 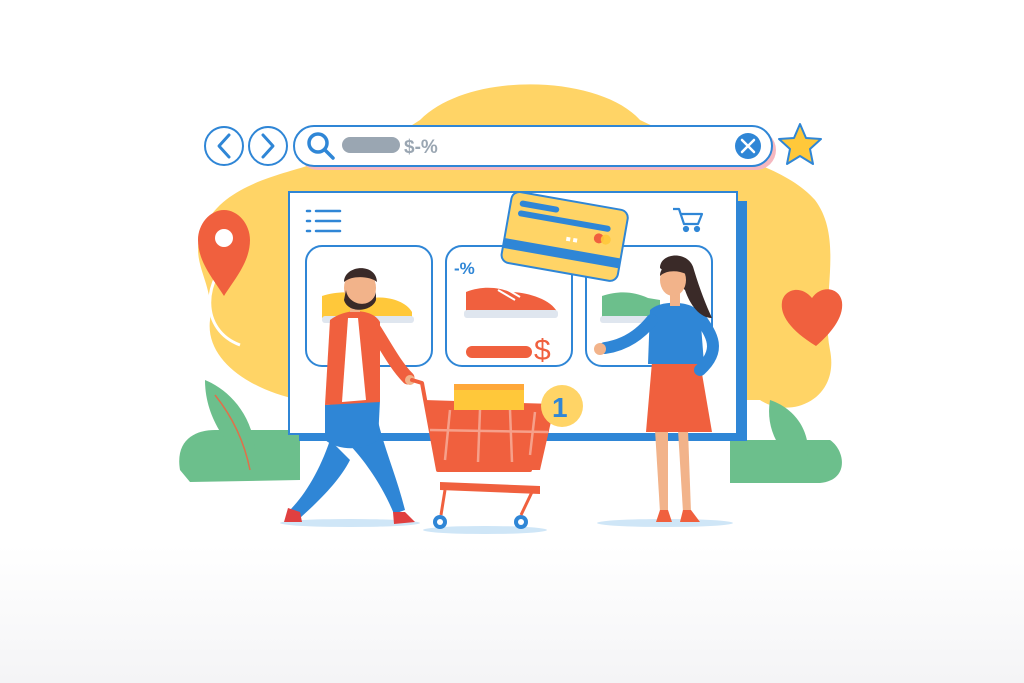 I want to click on search-query-text: $-%, so click(x=421, y=147).